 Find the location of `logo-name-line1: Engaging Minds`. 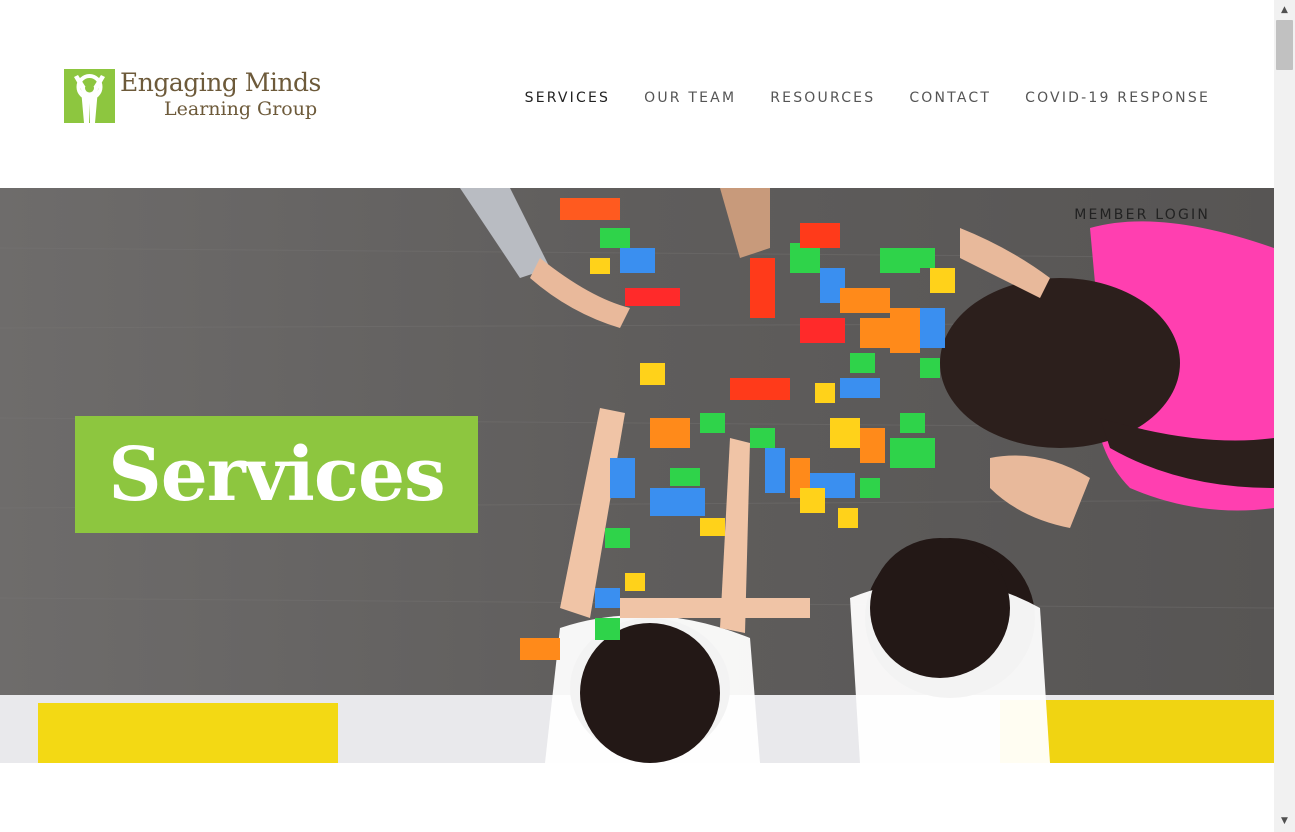

logo-name-line1: Engaging Minds is located at coordinates (220, 82).